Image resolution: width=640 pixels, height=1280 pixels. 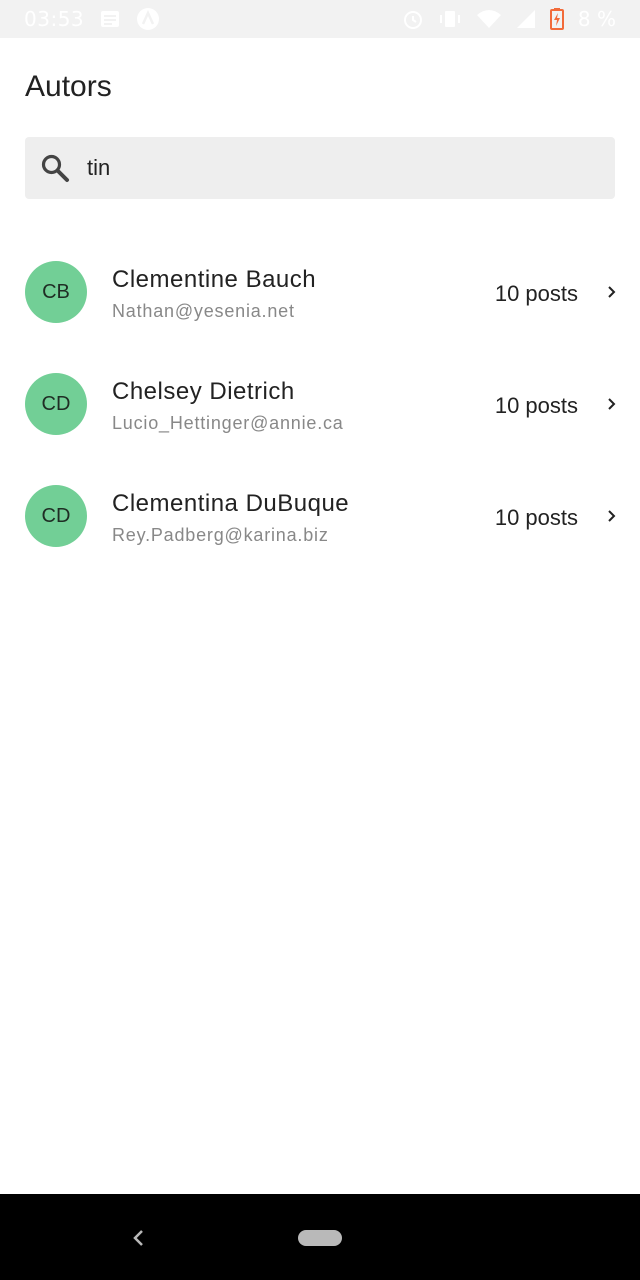 I want to click on wifi-icon, so click(x=488, y=19).